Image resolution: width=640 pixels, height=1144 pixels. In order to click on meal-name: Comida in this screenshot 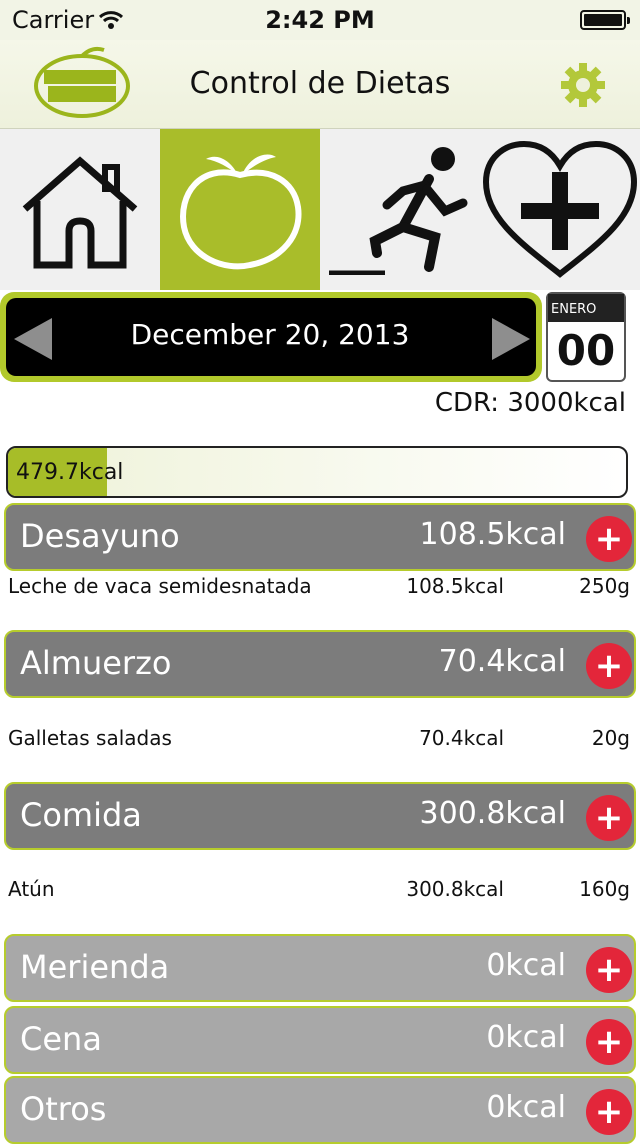, I will do `click(81, 815)`.